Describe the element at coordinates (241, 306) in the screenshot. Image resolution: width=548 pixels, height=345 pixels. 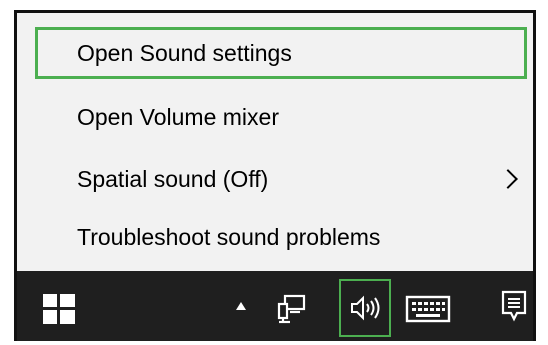
I see `show-hidden-icons-arrow` at that location.